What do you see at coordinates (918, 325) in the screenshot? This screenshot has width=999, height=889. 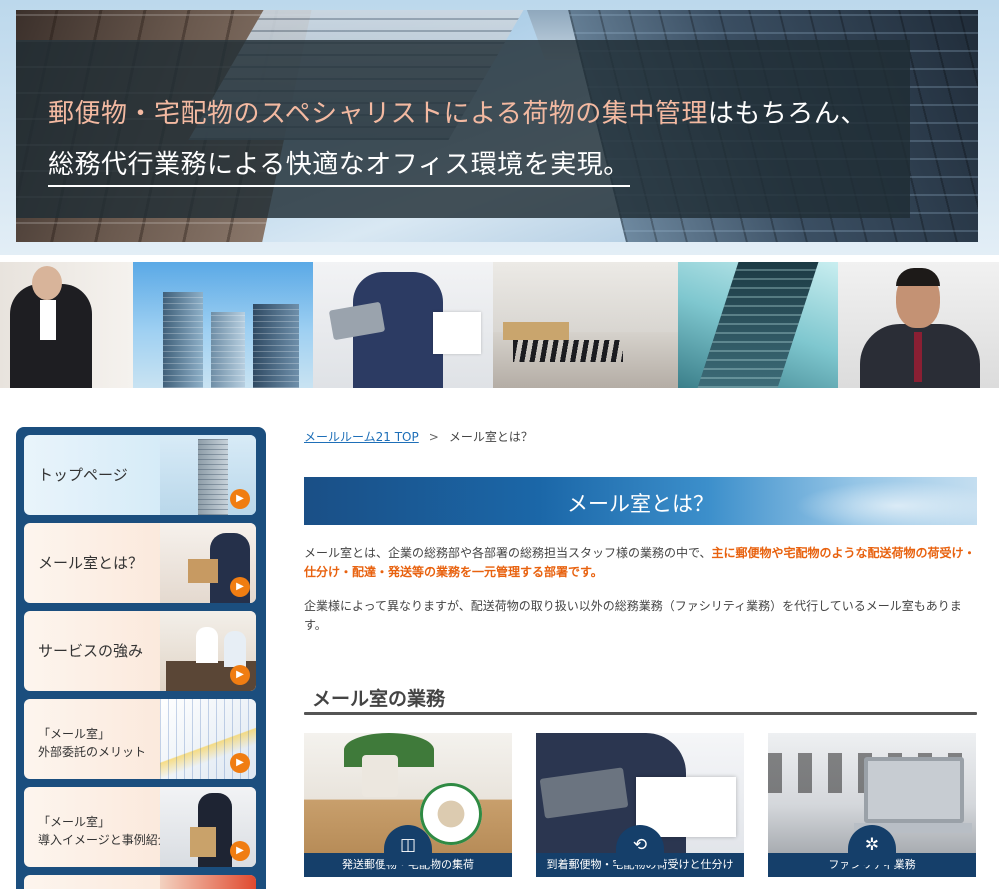 I see `strip-photo-businessman-phone` at bounding box center [918, 325].